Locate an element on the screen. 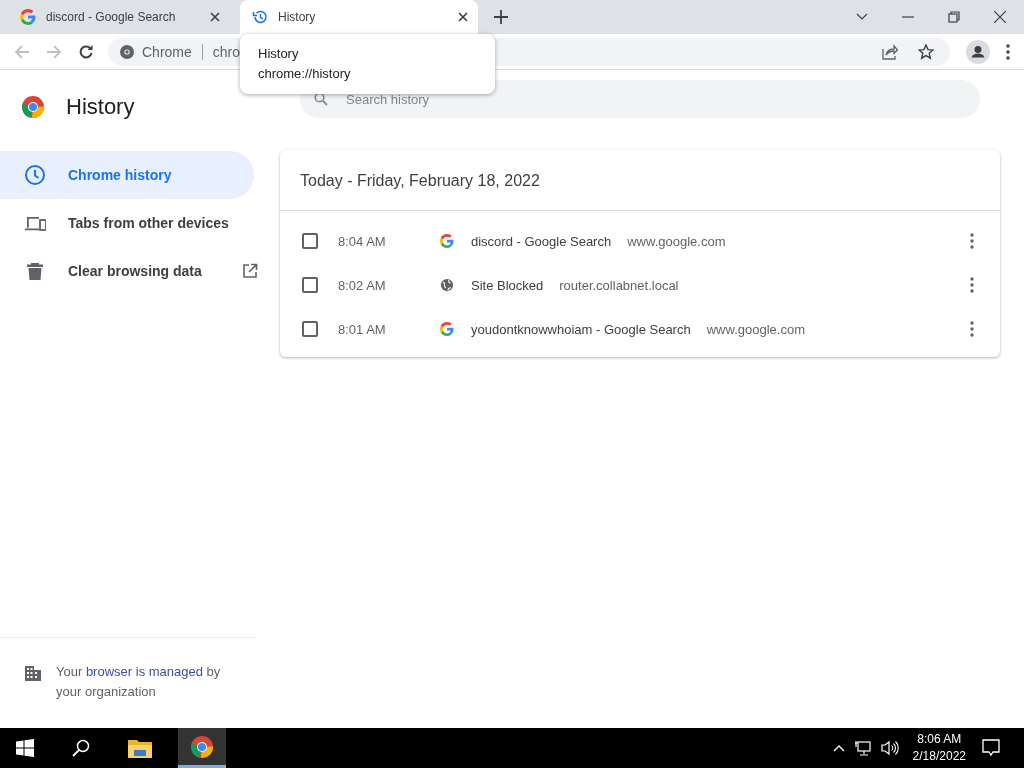  visit-time: 8:01 AM is located at coordinates (362, 329).